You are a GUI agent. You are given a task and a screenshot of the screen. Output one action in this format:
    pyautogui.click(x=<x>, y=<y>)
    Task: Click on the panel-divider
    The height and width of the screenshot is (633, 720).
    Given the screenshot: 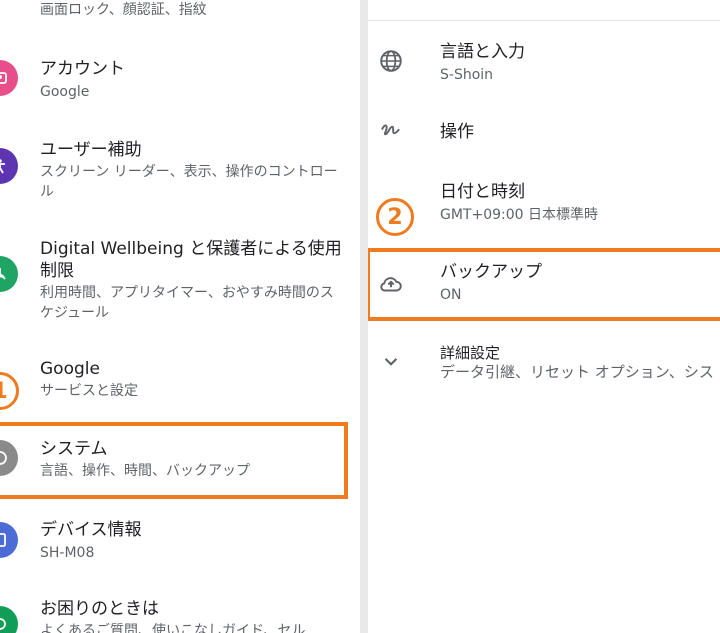 What is the action you would take?
    pyautogui.click(x=364, y=316)
    